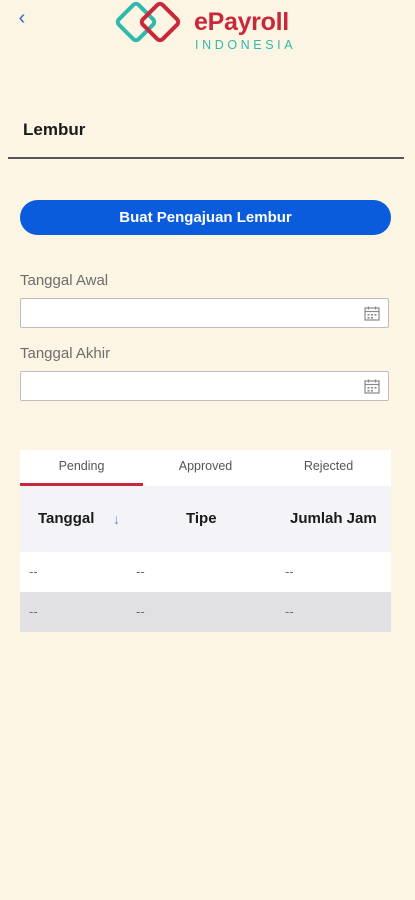 This screenshot has height=900, width=415. I want to click on title-divider, so click(206, 158).